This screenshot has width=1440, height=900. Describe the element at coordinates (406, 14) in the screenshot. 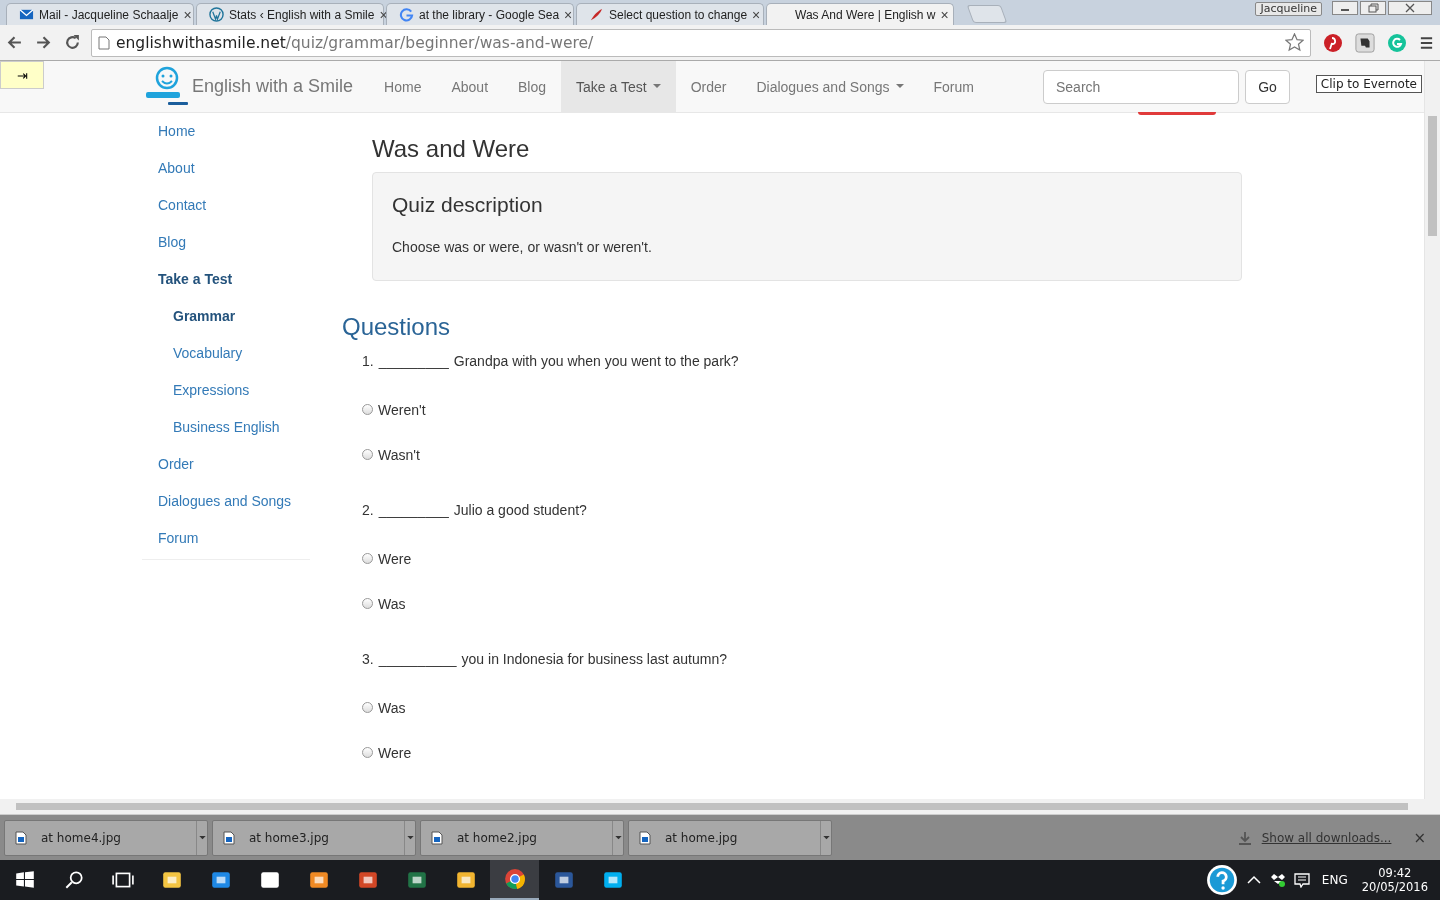

I see `google-icon` at that location.